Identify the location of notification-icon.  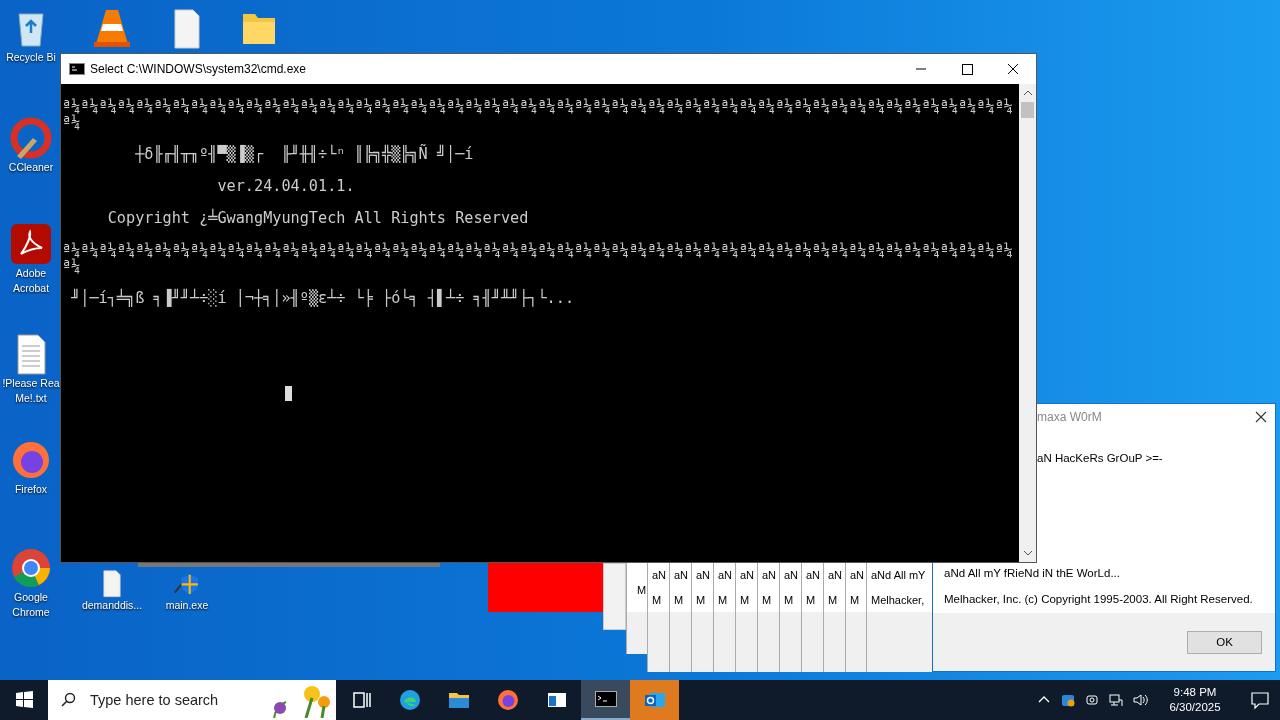
(1260, 700).